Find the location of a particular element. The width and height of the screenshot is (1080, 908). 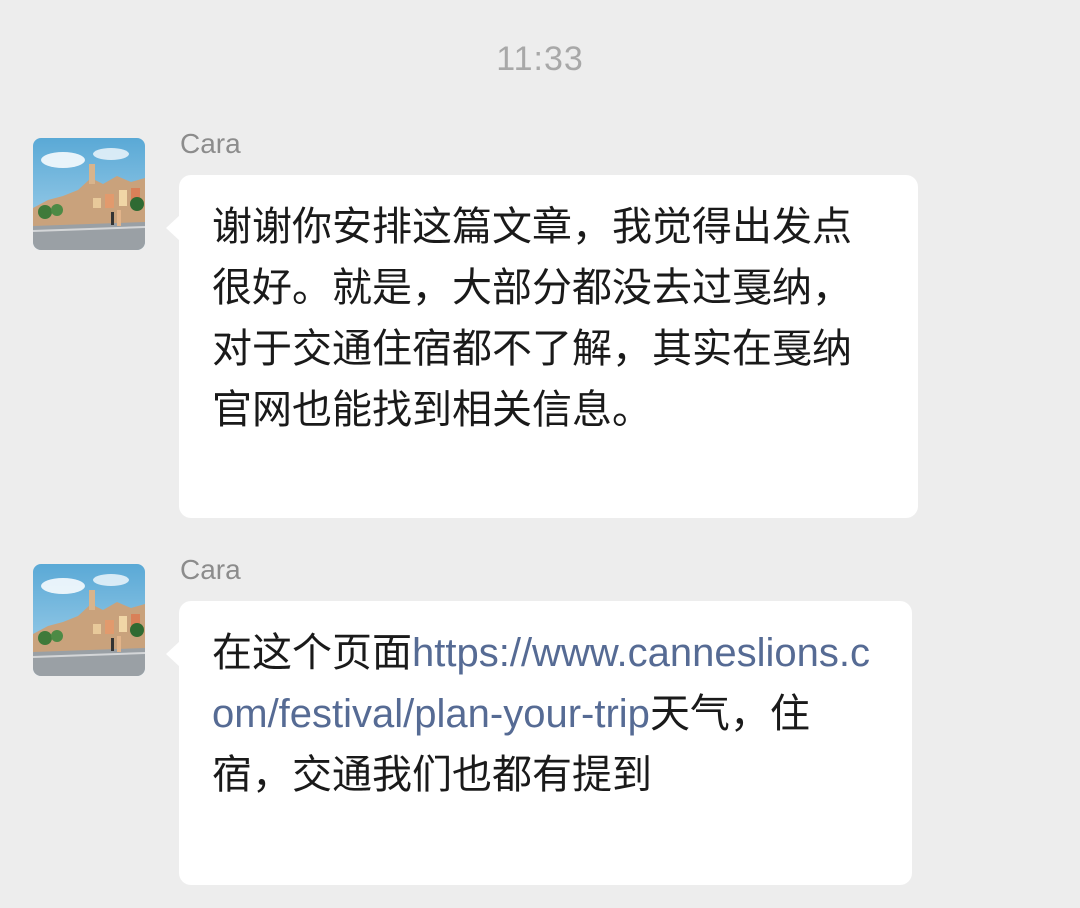

chat-timestamp: 11:33 is located at coordinates (540, 59).